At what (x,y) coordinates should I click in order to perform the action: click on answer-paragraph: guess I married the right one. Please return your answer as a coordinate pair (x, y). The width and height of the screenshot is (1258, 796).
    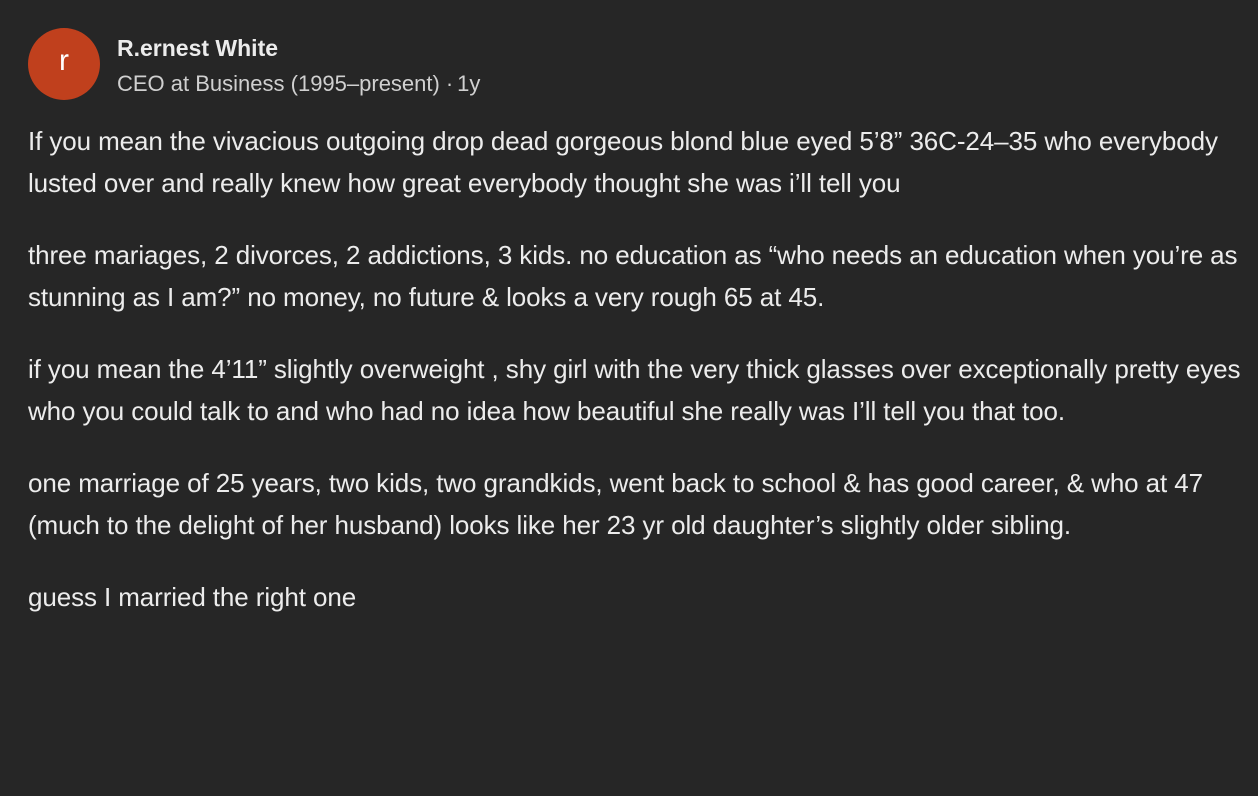
    Looking at the image, I should click on (192, 597).